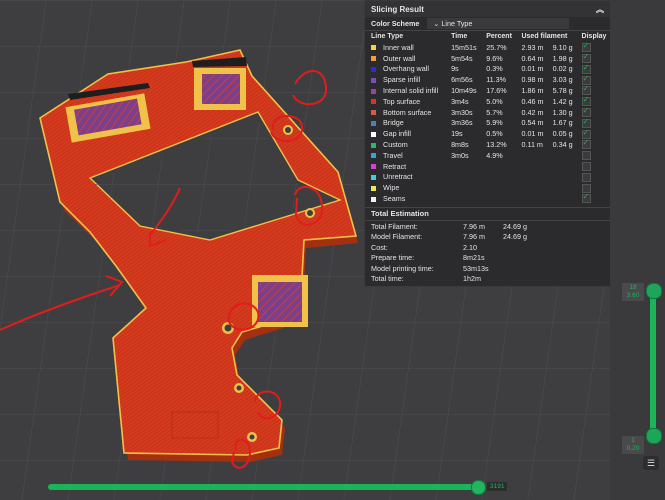  What do you see at coordinates (402, 80) in the screenshot?
I see `line-type-name: Sparse infill` at bounding box center [402, 80].